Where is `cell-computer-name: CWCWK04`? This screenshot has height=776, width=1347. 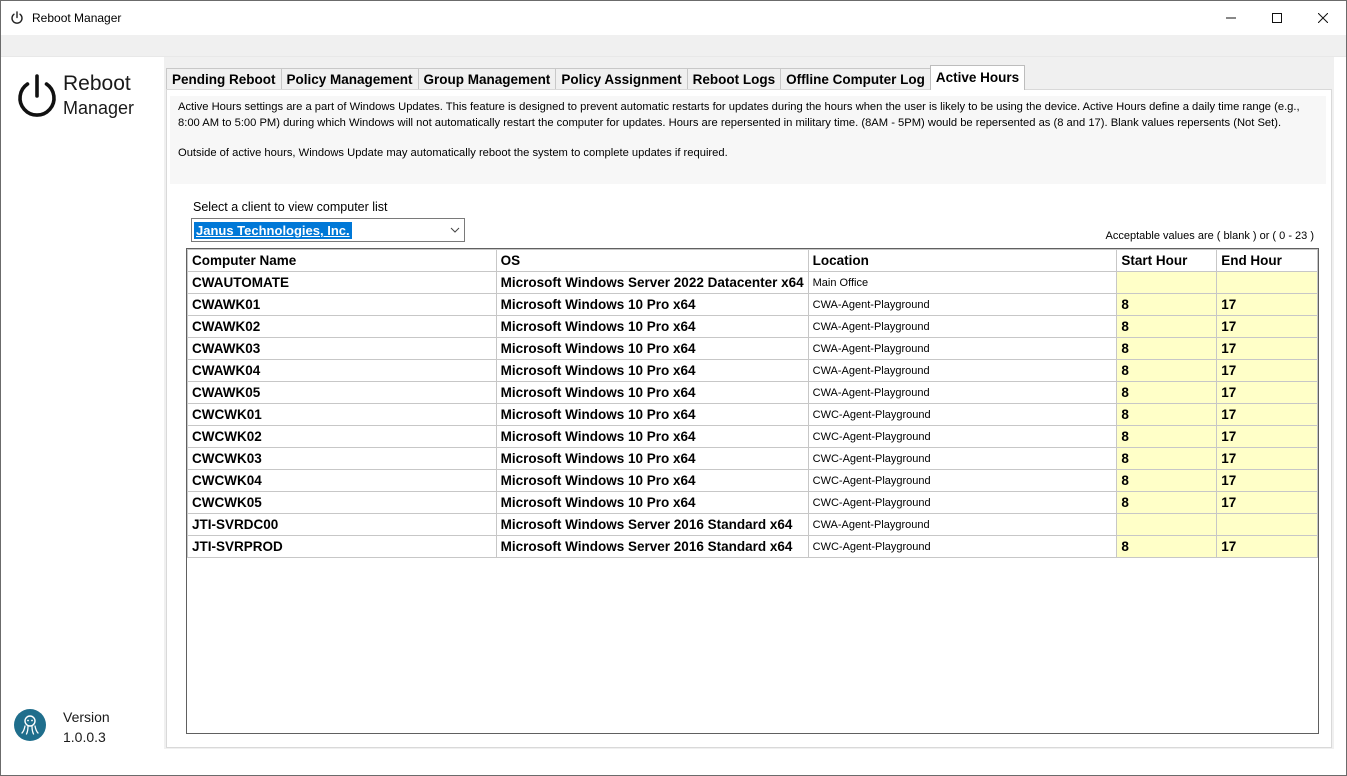 cell-computer-name: CWCWK04 is located at coordinates (342, 480).